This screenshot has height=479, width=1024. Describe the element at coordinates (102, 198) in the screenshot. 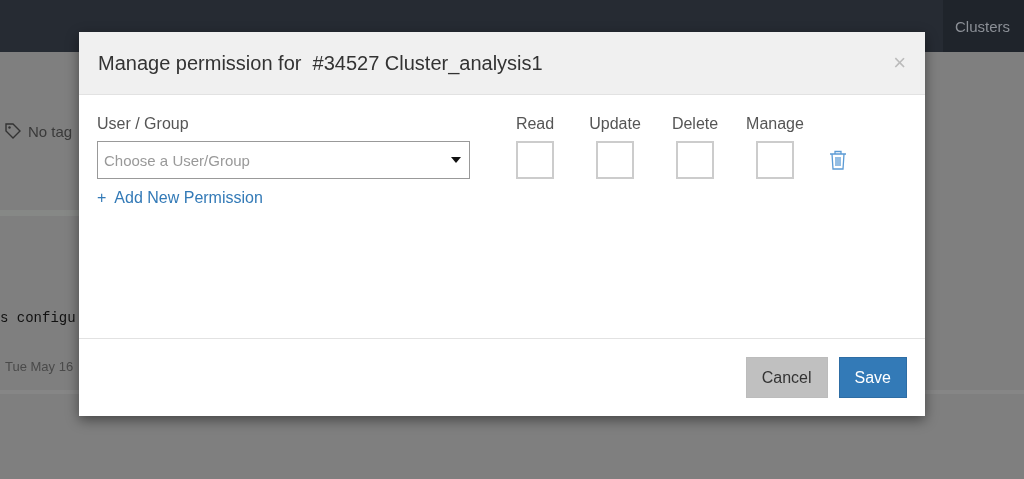

I see `plus-icon: +` at that location.